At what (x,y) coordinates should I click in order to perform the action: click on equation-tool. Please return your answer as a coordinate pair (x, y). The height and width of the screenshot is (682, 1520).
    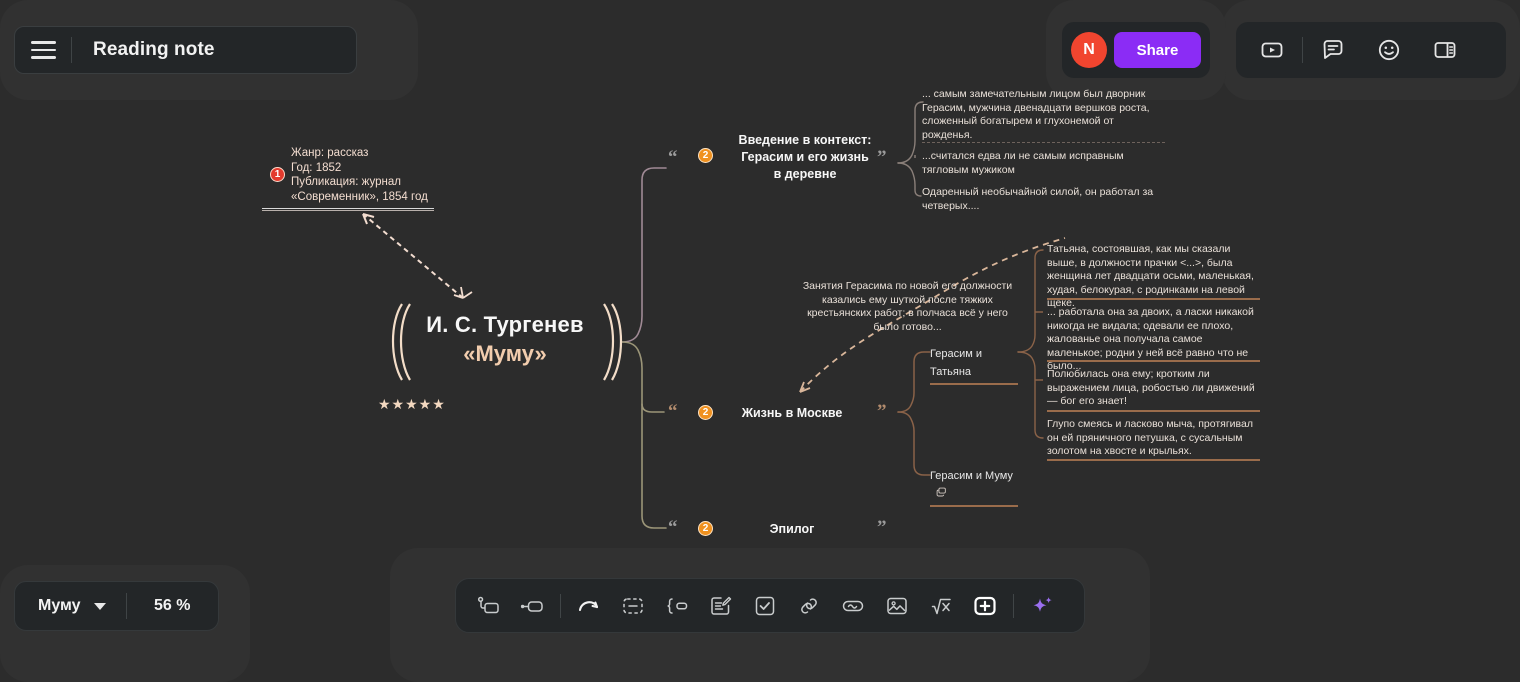
    Looking at the image, I should click on (941, 606).